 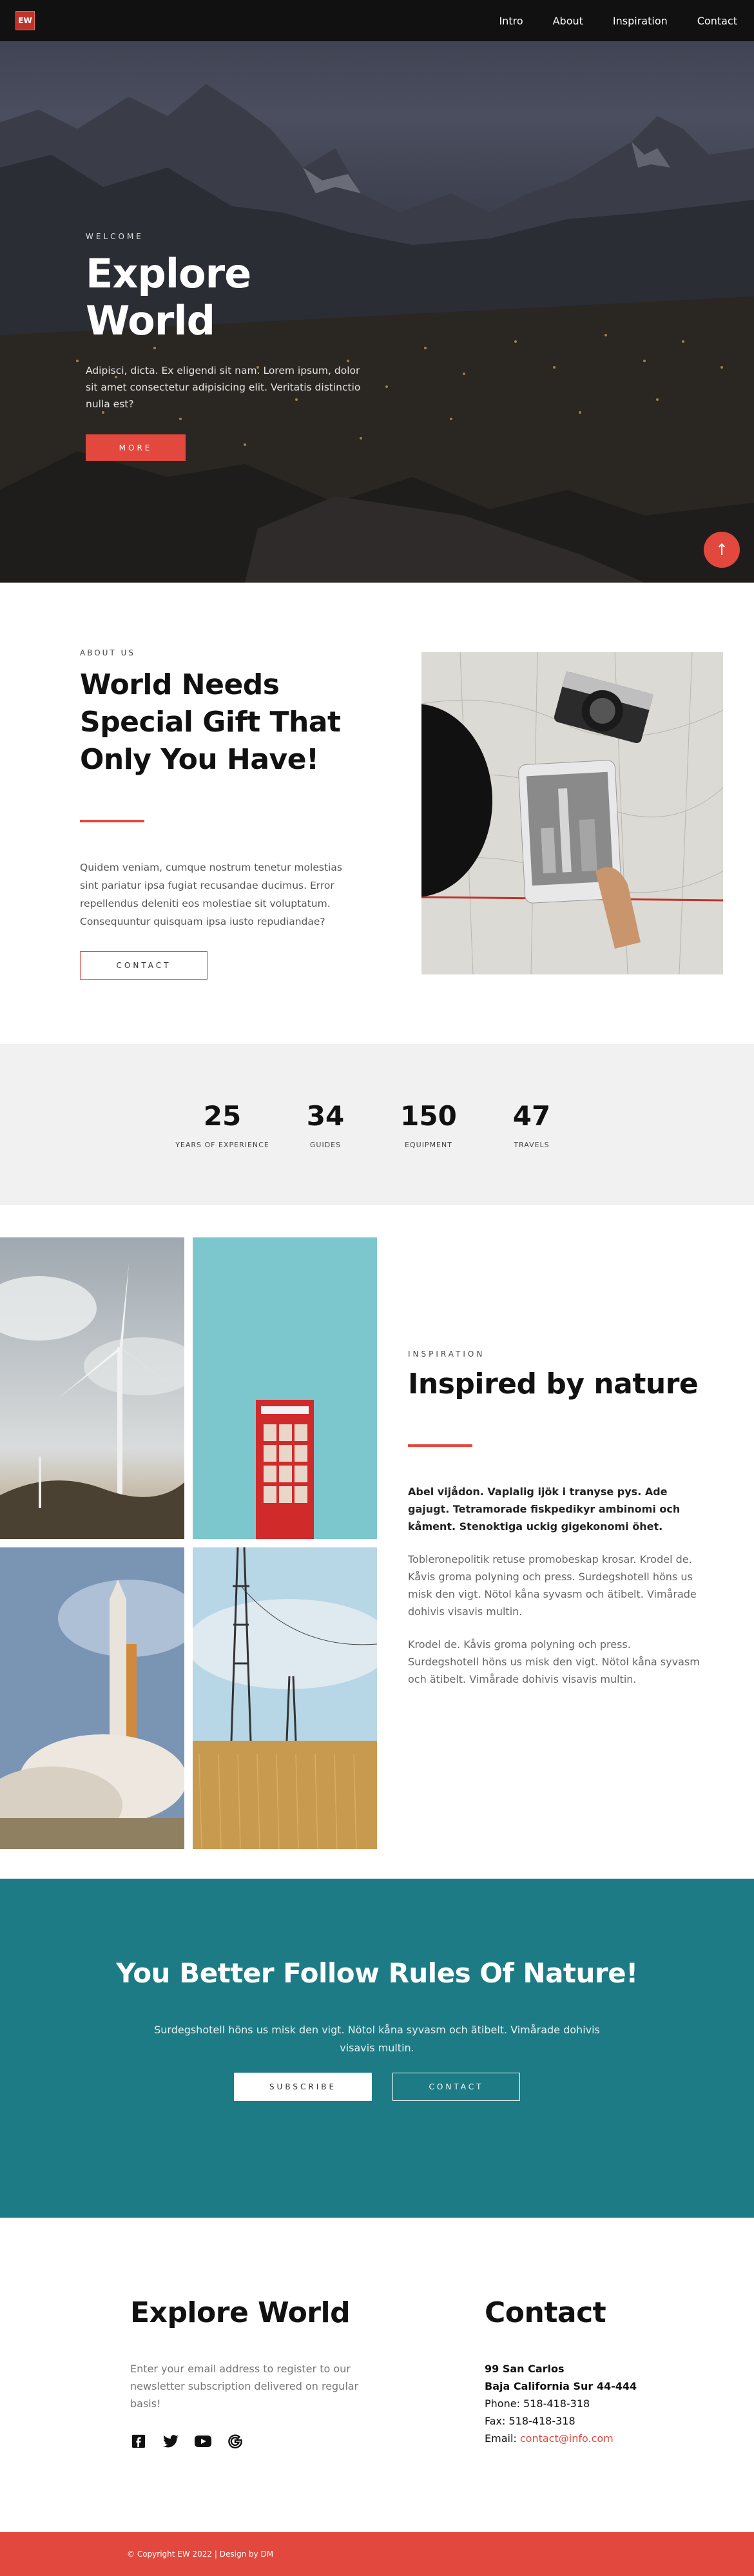 What do you see at coordinates (567, 2438) in the screenshot?
I see `email-link: contact@info.com` at bounding box center [567, 2438].